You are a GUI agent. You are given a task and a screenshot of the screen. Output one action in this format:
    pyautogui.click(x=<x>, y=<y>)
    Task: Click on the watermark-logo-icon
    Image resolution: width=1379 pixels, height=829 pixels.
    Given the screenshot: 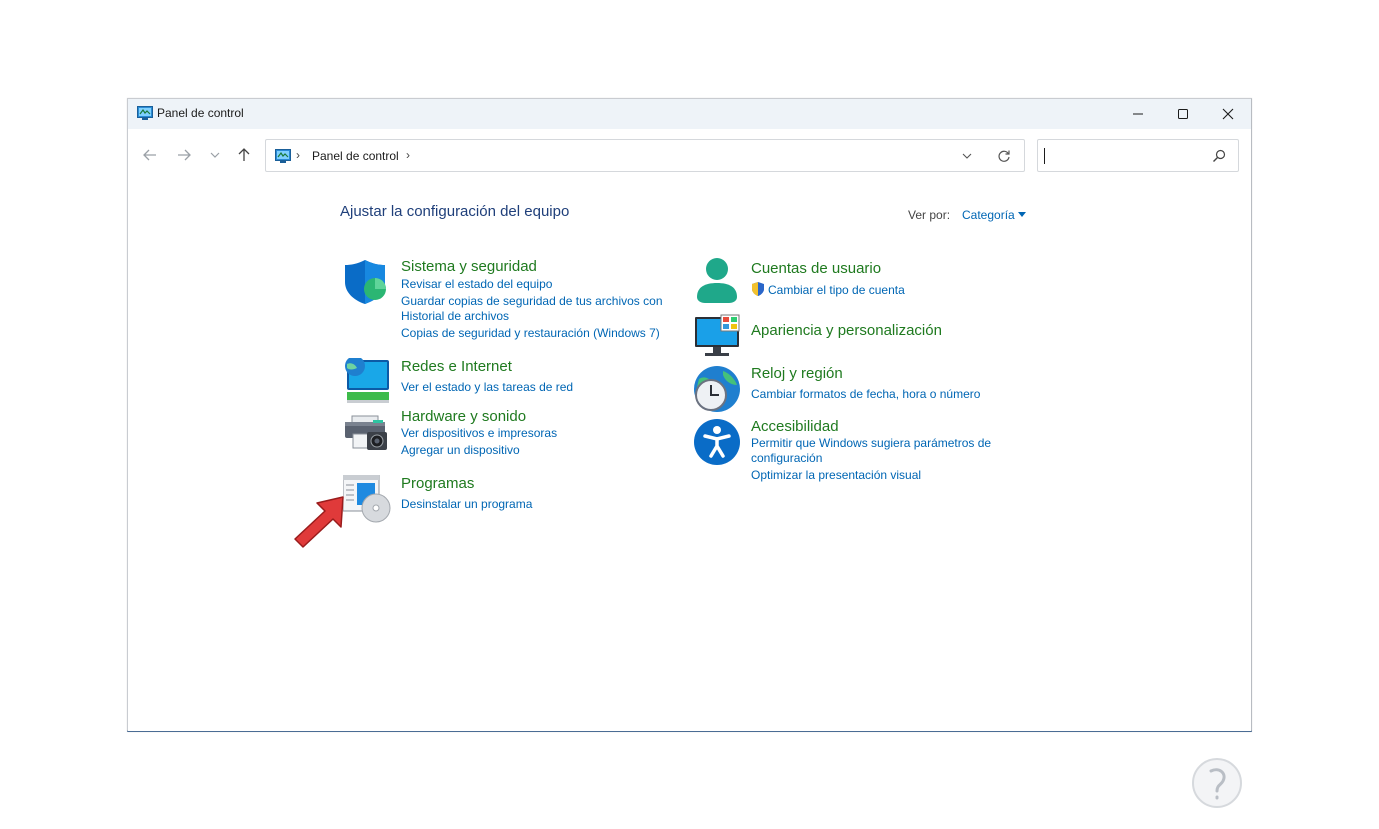 What is the action you would take?
    pyautogui.click(x=1217, y=783)
    